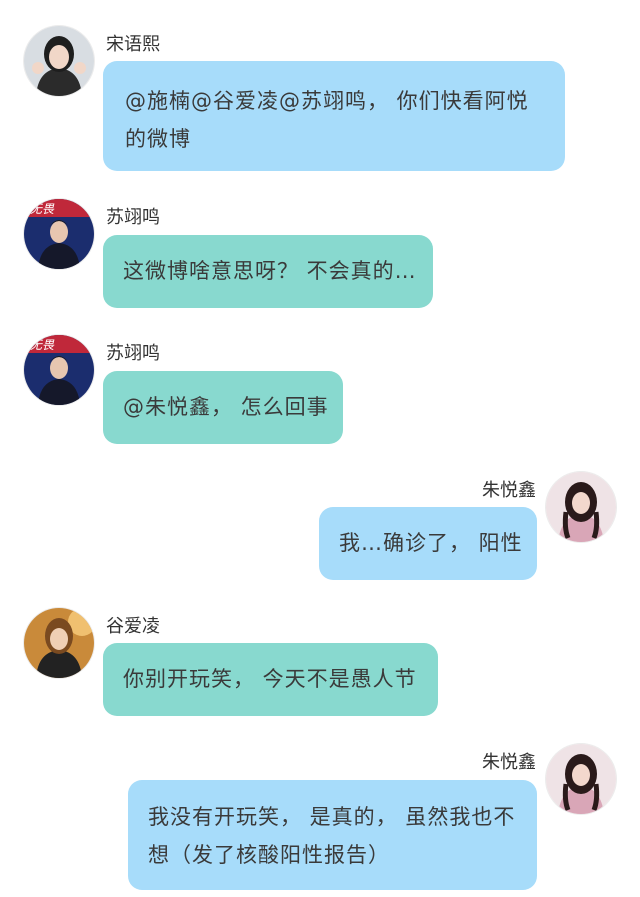  I want to click on message-bubble: 你别开玩笑， 今天不是愚人节, so click(270, 679).